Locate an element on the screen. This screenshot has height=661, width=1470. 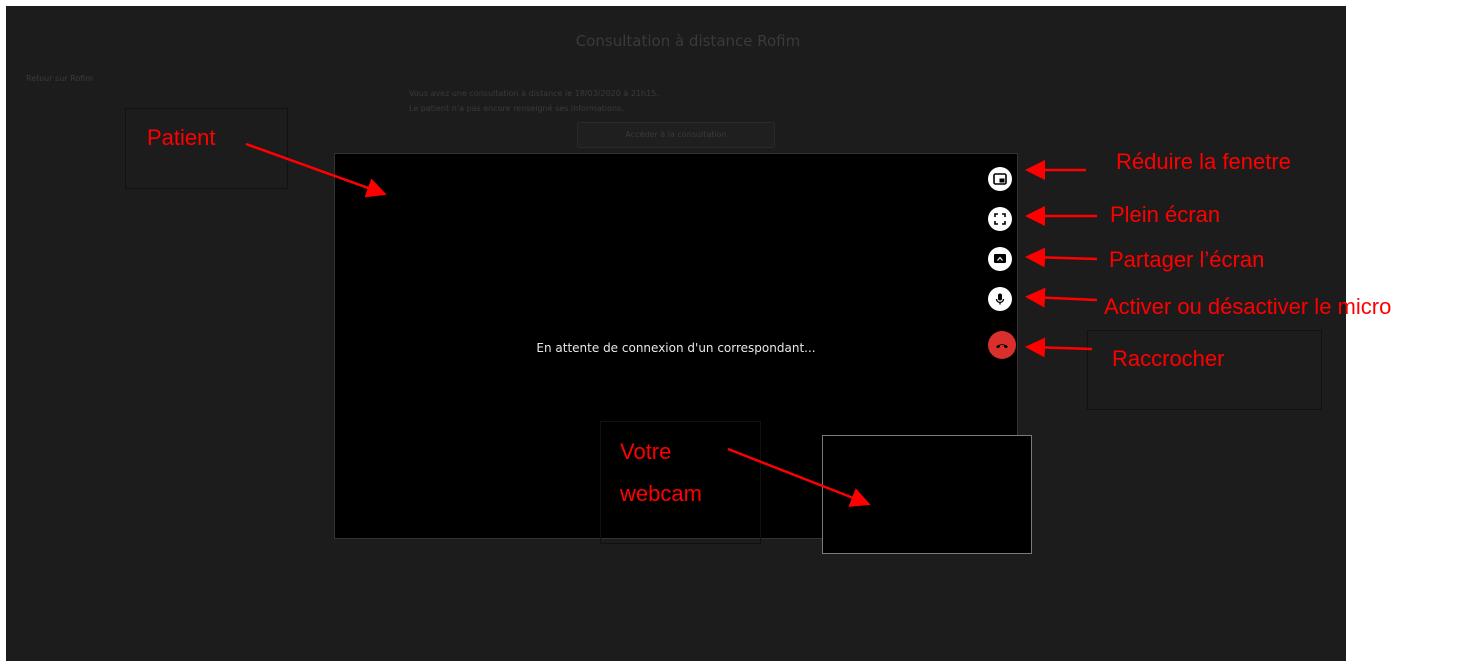
toggle-mic-button is located at coordinates (1000, 299).